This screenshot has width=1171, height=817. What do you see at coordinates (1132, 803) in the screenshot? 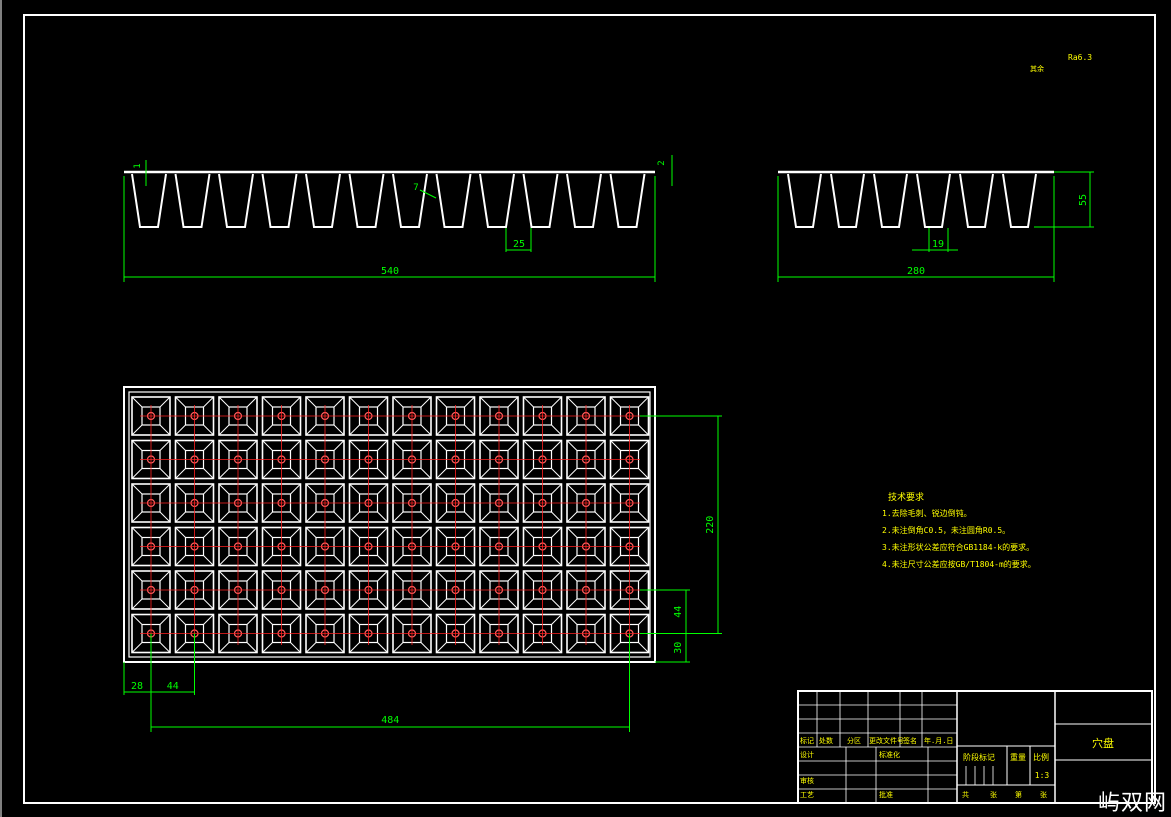
I see `watermark-text: 屿双网` at bounding box center [1132, 803].